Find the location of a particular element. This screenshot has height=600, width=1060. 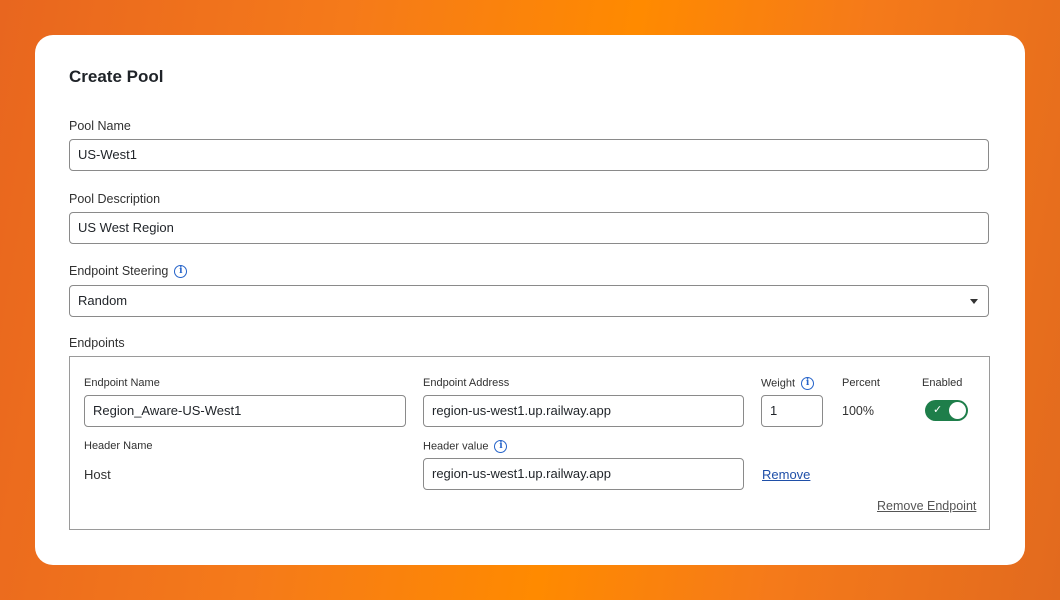

pool-name-label: Pool Name is located at coordinates (100, 126).